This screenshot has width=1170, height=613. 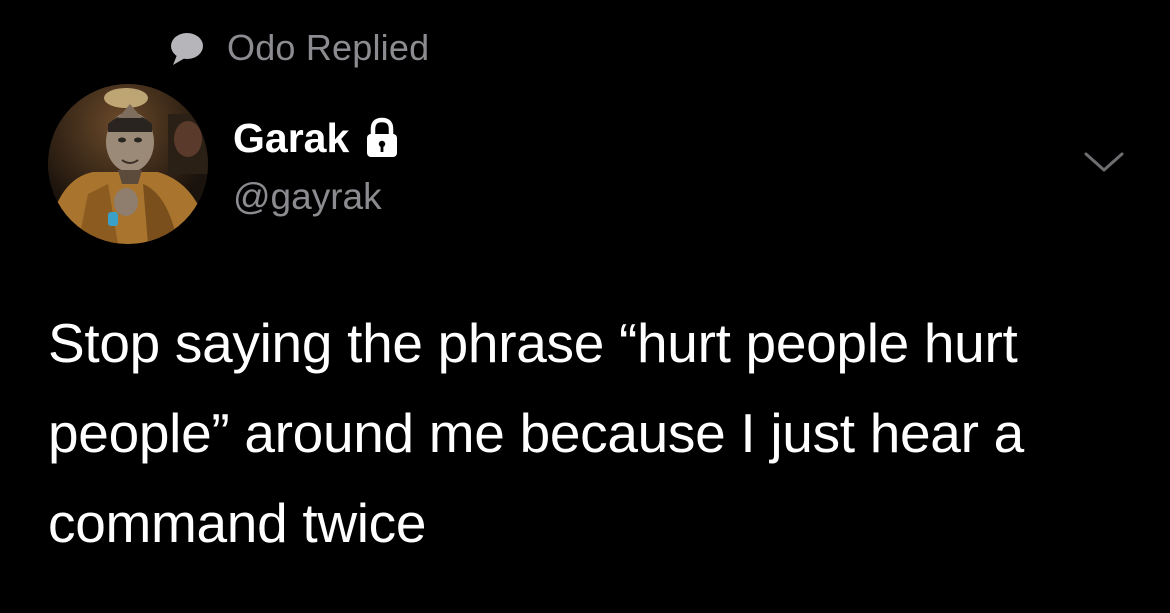 I want to click on chevron-down-icon, so click(x=1104, y=162).